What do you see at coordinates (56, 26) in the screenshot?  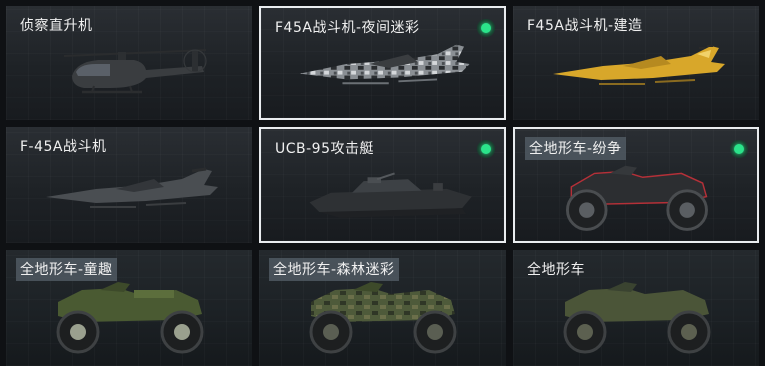 I see `vehicle-card-label: 侦察直升机` at bounding box center [56, 26].